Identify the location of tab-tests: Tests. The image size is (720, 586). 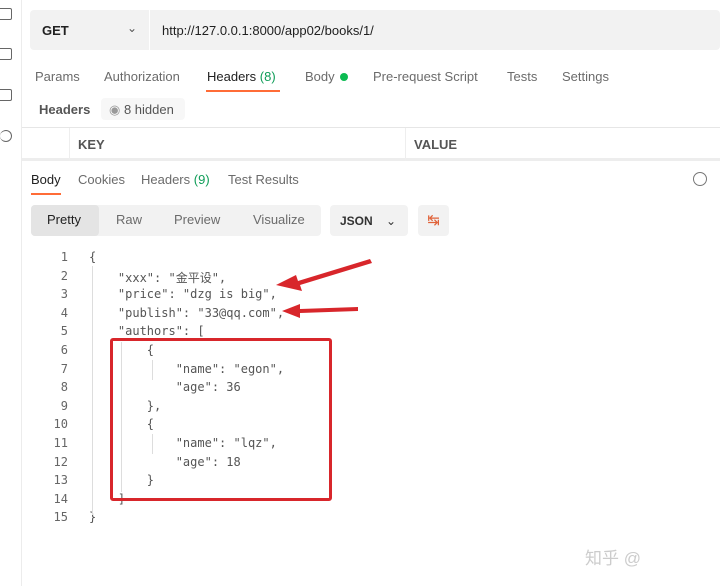
(522, 76).